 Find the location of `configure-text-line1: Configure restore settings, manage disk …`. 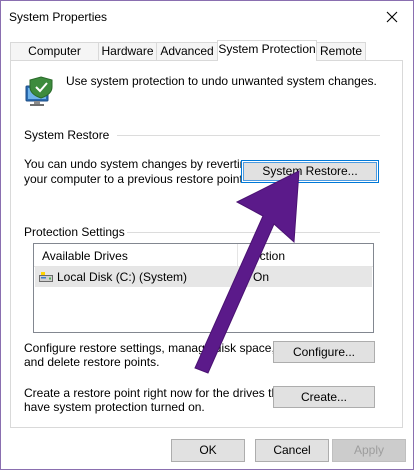

configure-text-line1: Configure restore settings, manage disk … is located at coordinates (149, 348).